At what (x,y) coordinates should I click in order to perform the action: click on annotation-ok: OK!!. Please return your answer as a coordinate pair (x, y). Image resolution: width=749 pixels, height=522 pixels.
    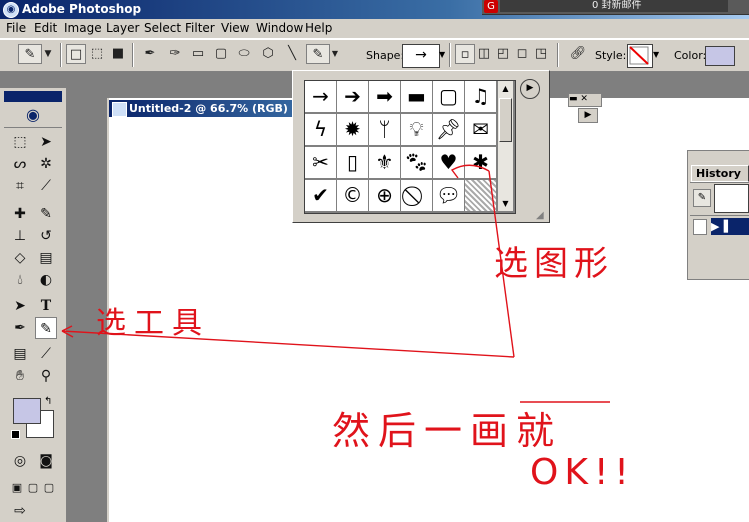
    Looking at the image, I should click on (582, 472).